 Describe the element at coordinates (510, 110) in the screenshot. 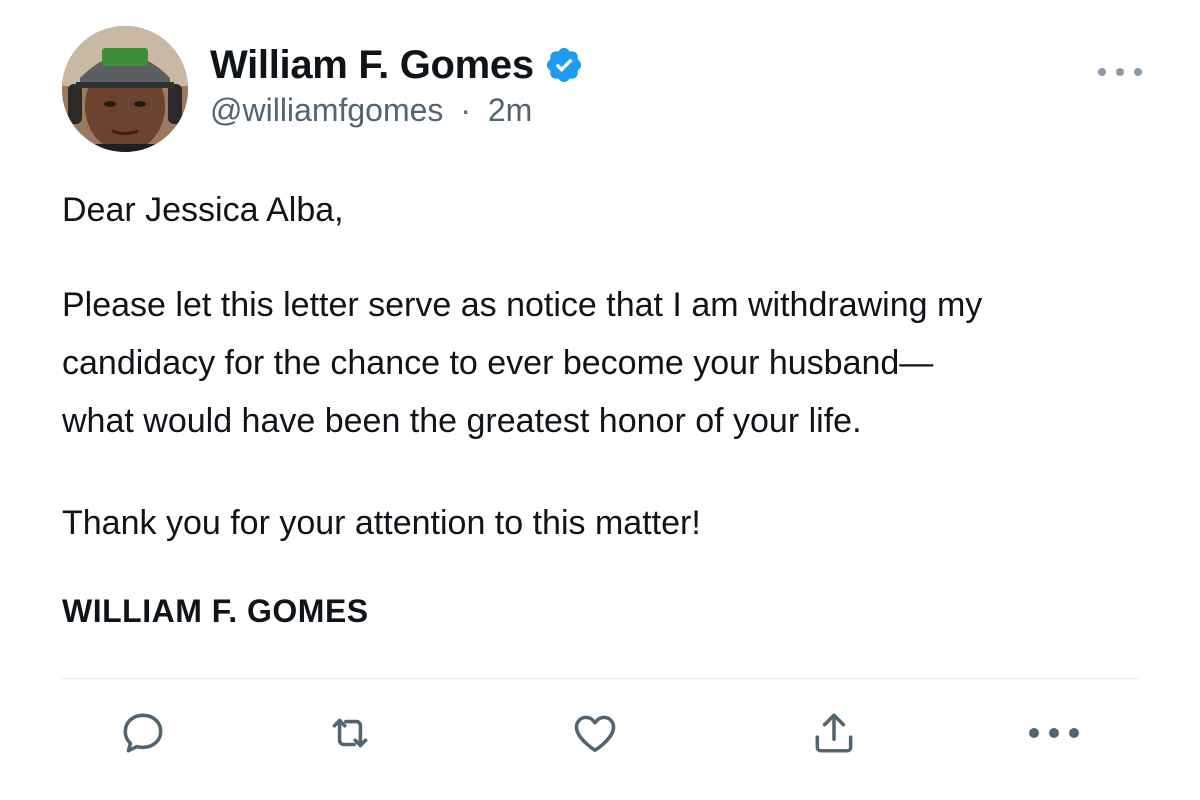

I see `timestamp: 2m` at that location.